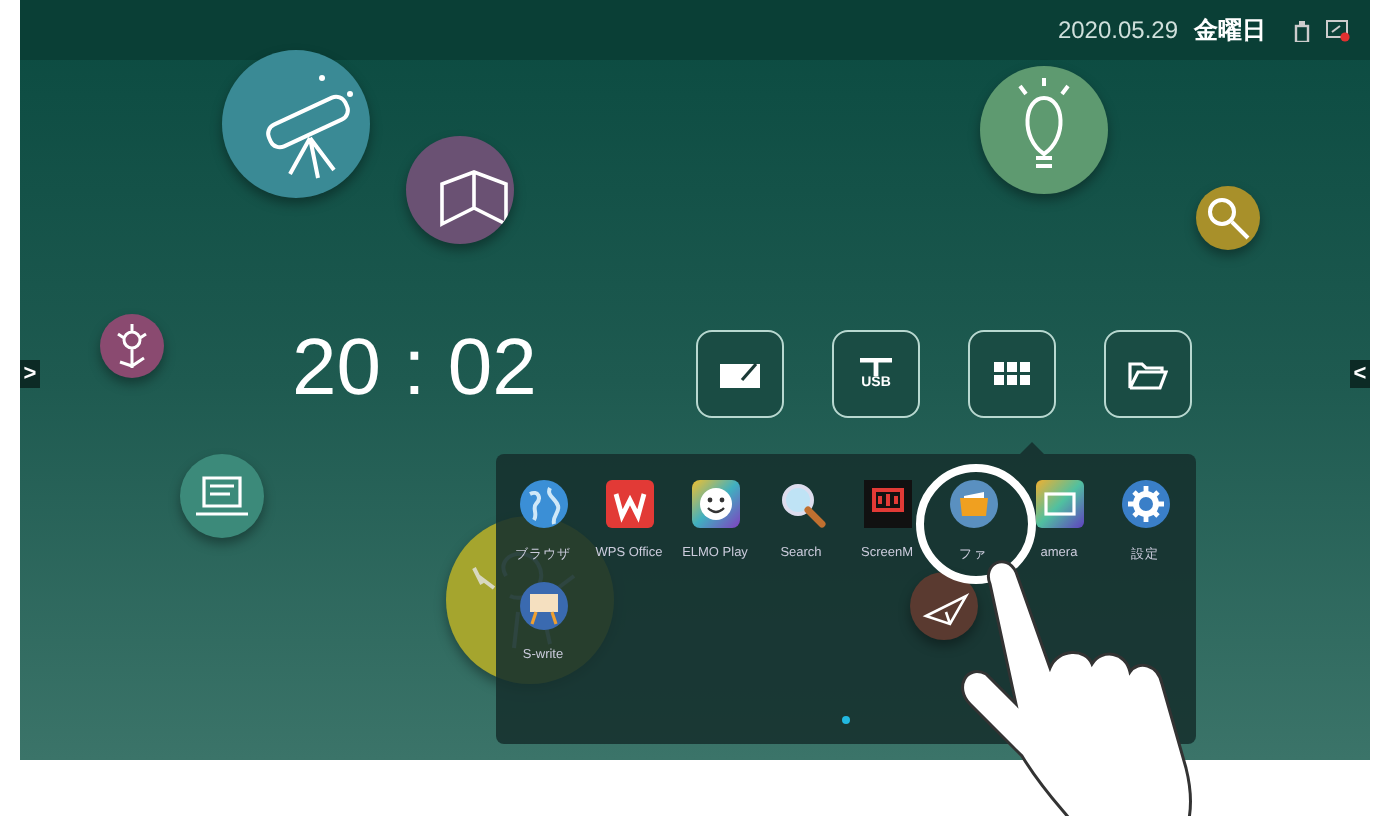 The height and width of the screenshot is (816, 1390). I want to click on easel-icon, so click(543, 606).